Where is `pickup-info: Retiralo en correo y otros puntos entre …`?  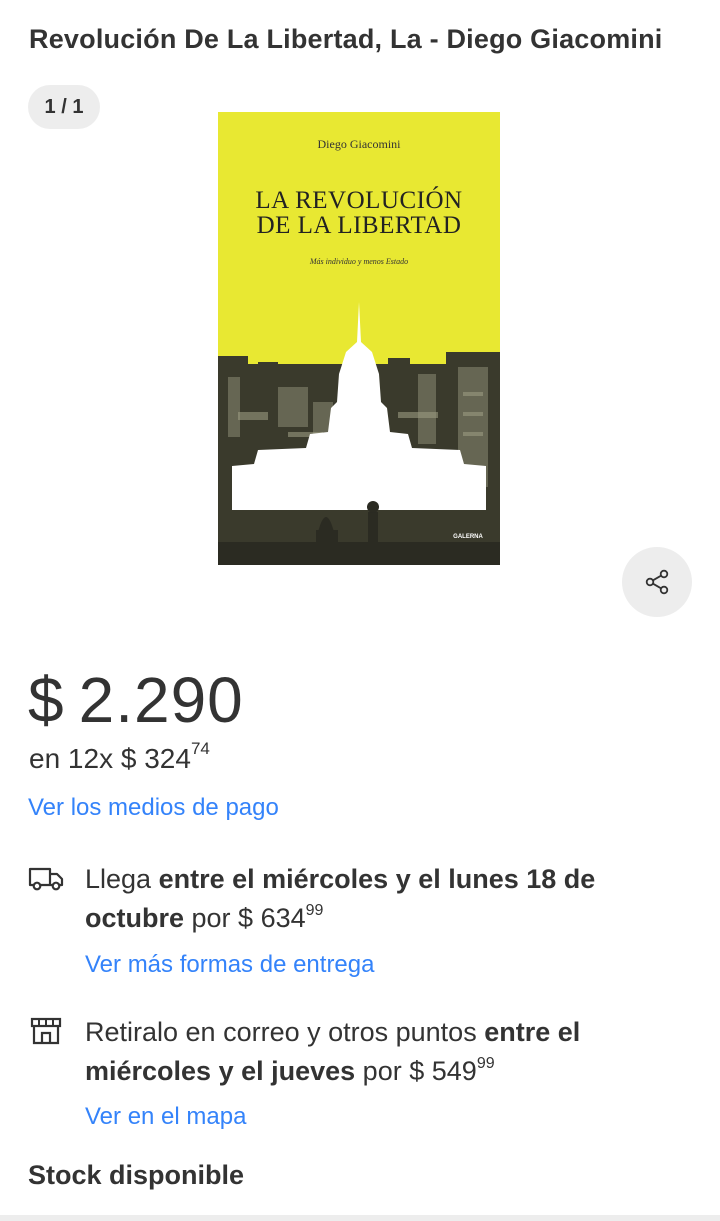 pickup-info: Retiralo en correo y otros puntos entre … is located at coordinates (385, 1052).